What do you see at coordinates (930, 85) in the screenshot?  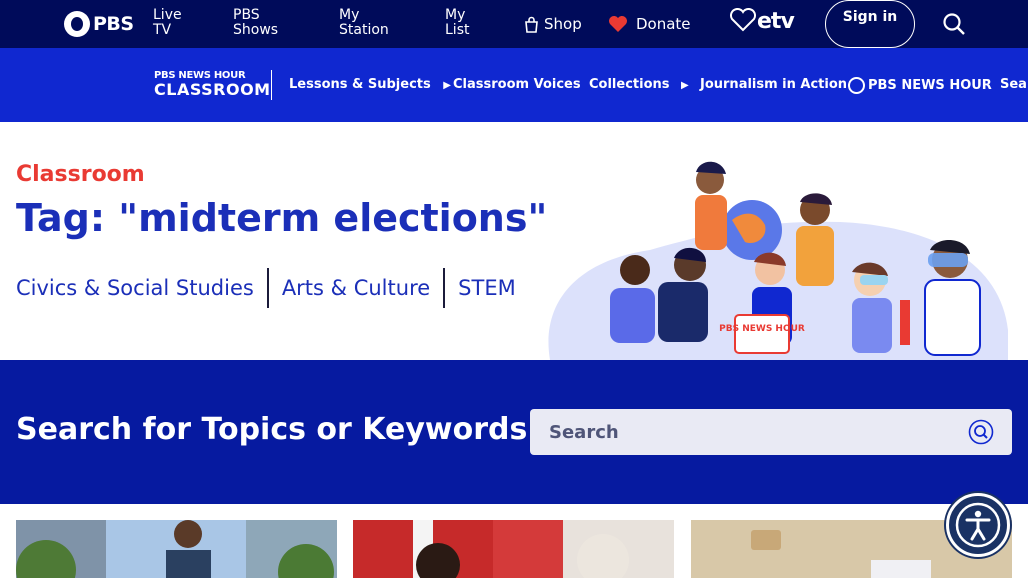 I see `newshour-logo-text: PBS NEWS HOUR` at bounding box center [930, 85].